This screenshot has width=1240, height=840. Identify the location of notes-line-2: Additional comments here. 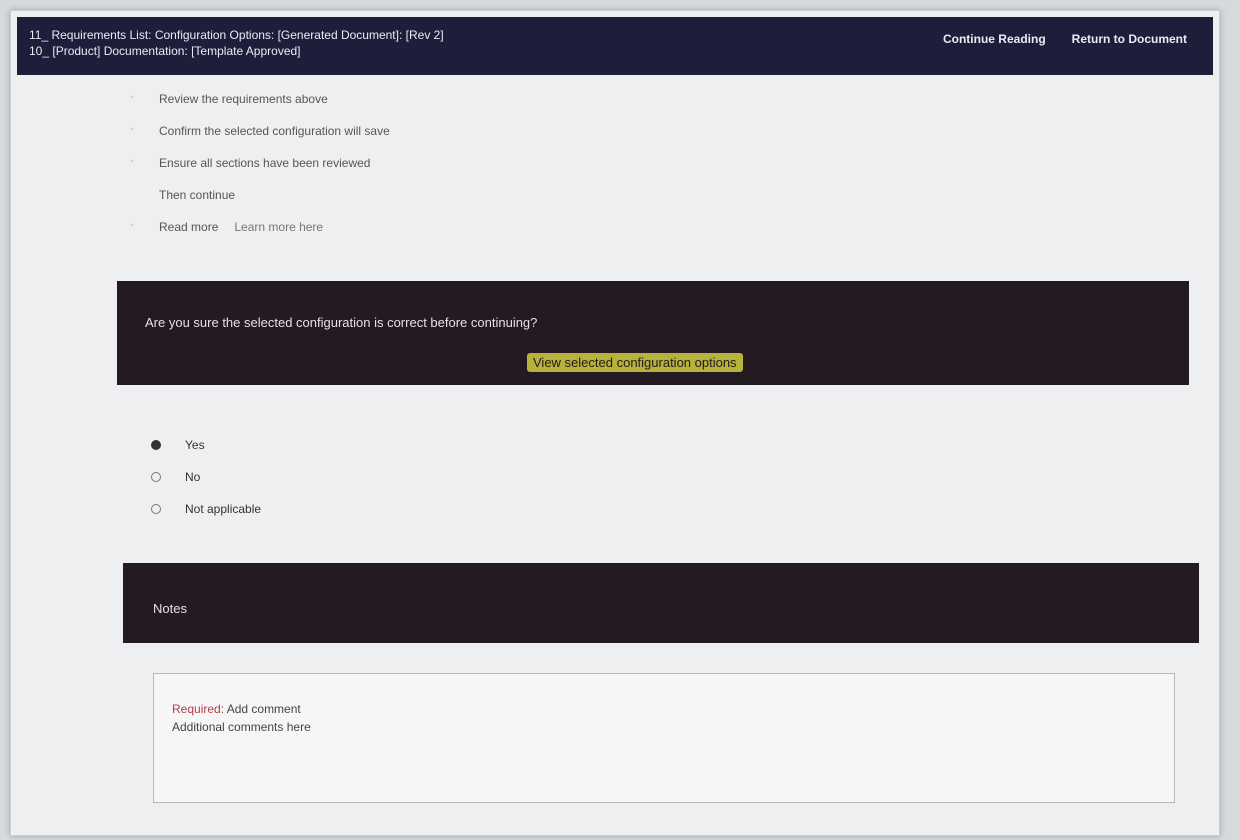
(241, 727).